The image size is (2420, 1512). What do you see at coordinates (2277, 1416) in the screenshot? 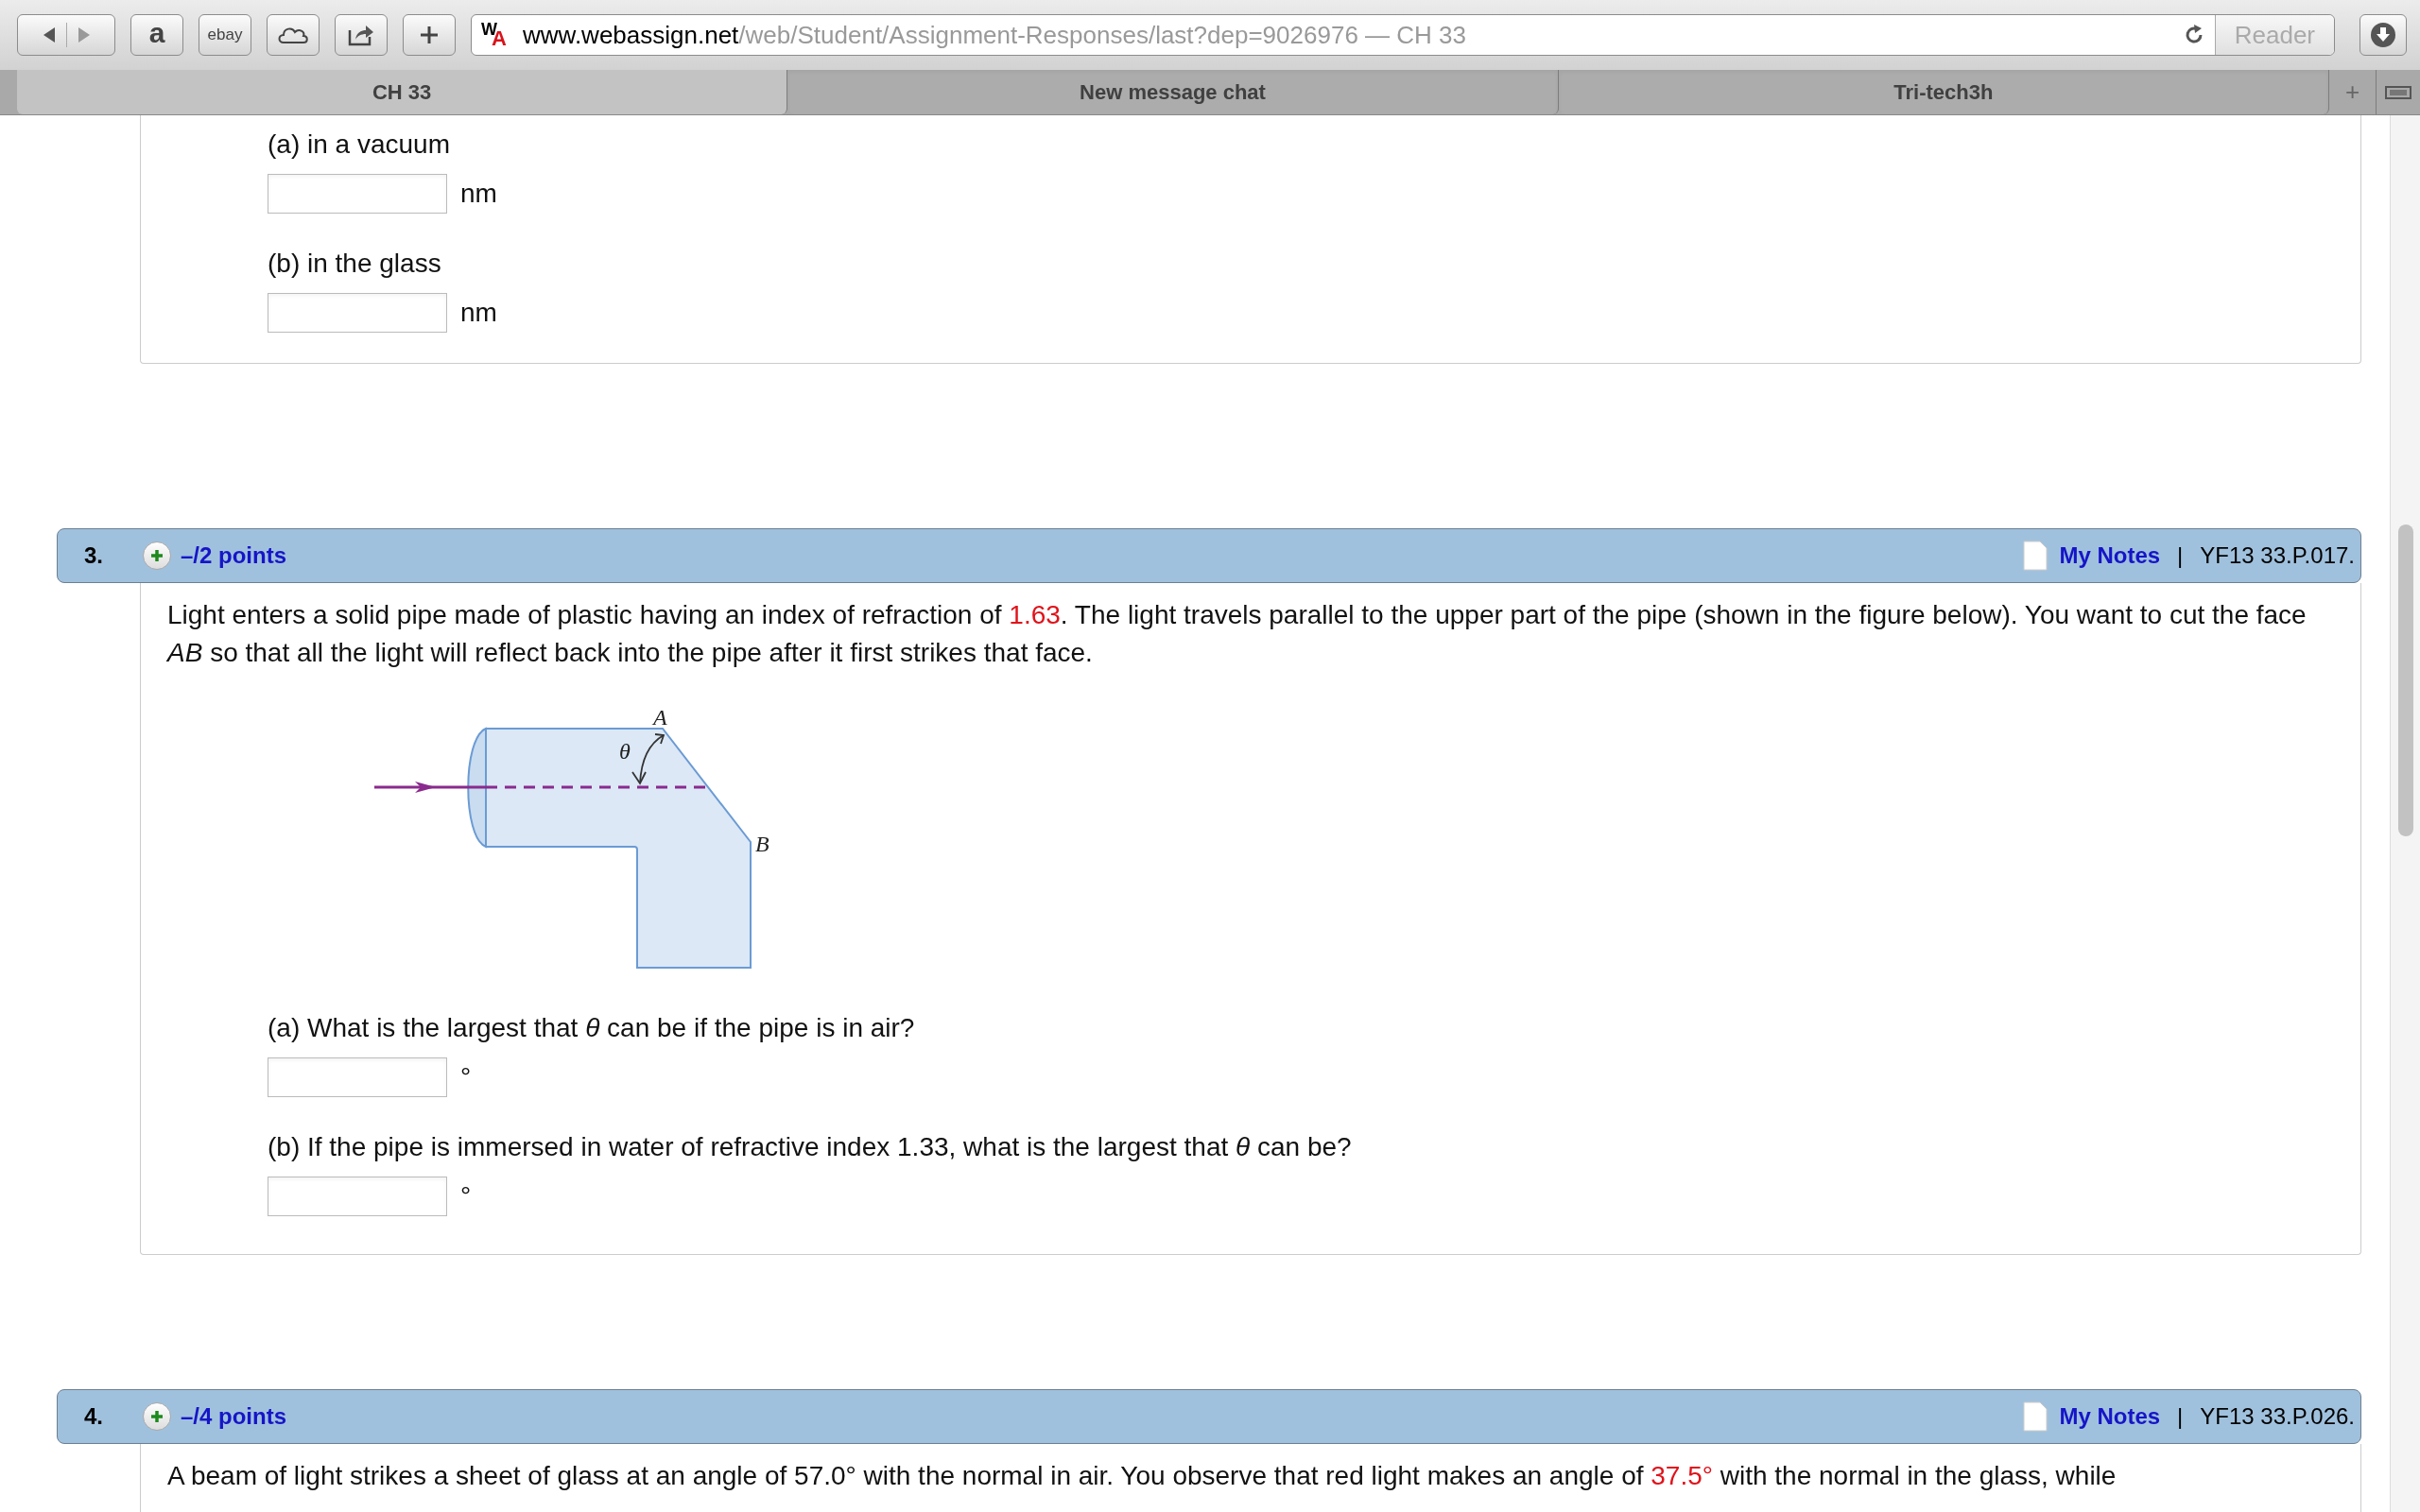
I see `question-code: YF13 33.P.026.` at bounding box center [2277, 1416].